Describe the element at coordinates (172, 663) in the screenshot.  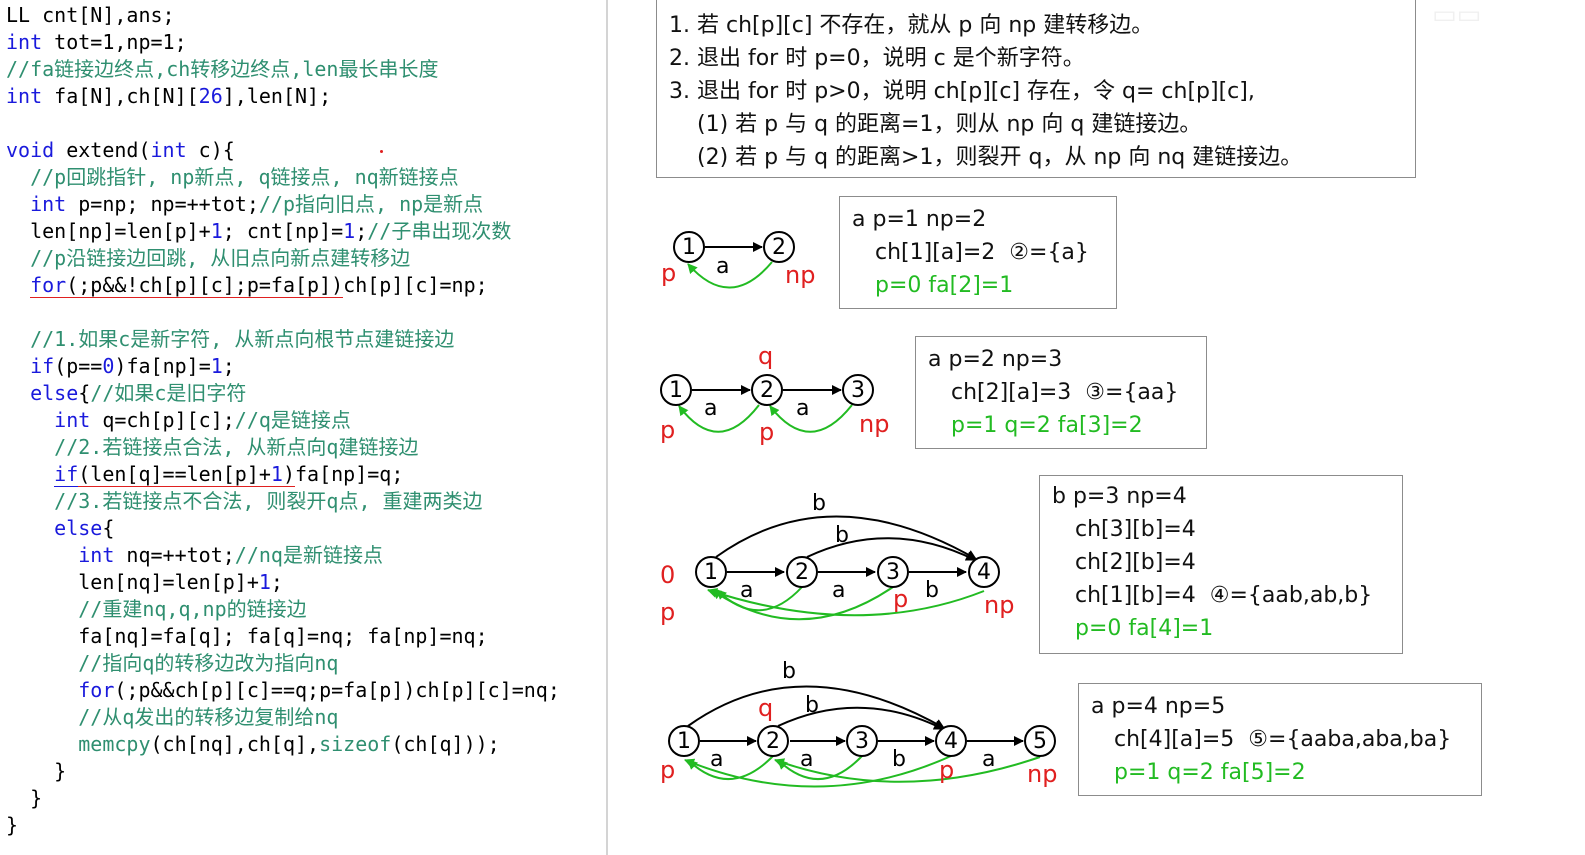
I see `code-comment: //指向q的转移边改为指向nq` at that location.